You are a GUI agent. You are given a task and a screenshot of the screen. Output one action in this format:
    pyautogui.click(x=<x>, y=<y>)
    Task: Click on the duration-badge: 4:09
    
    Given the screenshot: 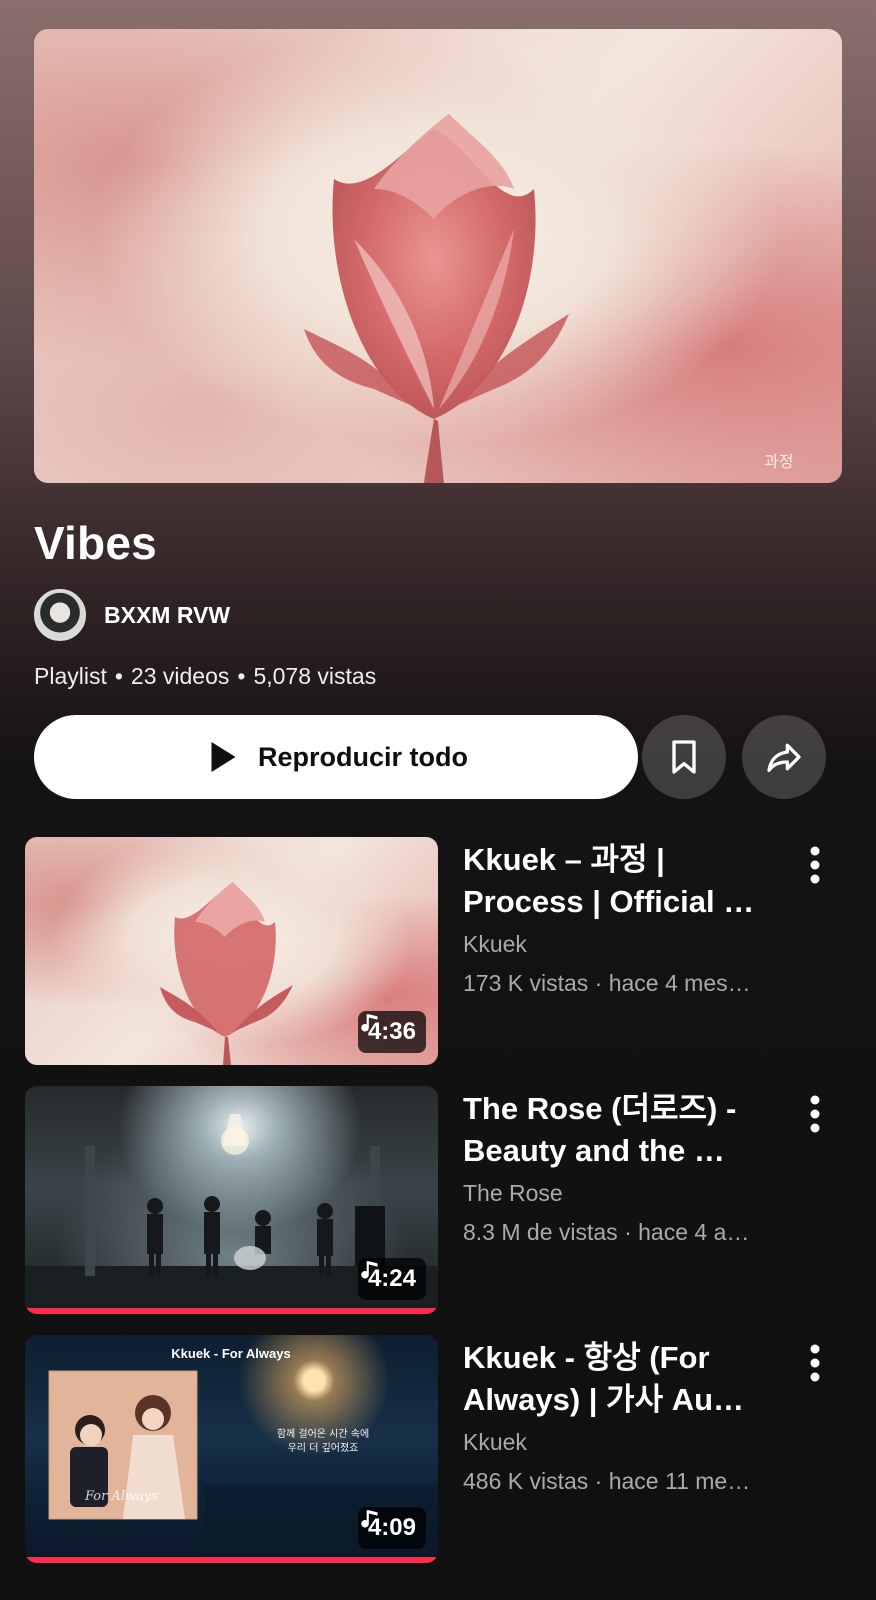 What is the action you would take?
    pyautogui.click(x=391, y=1528)
    